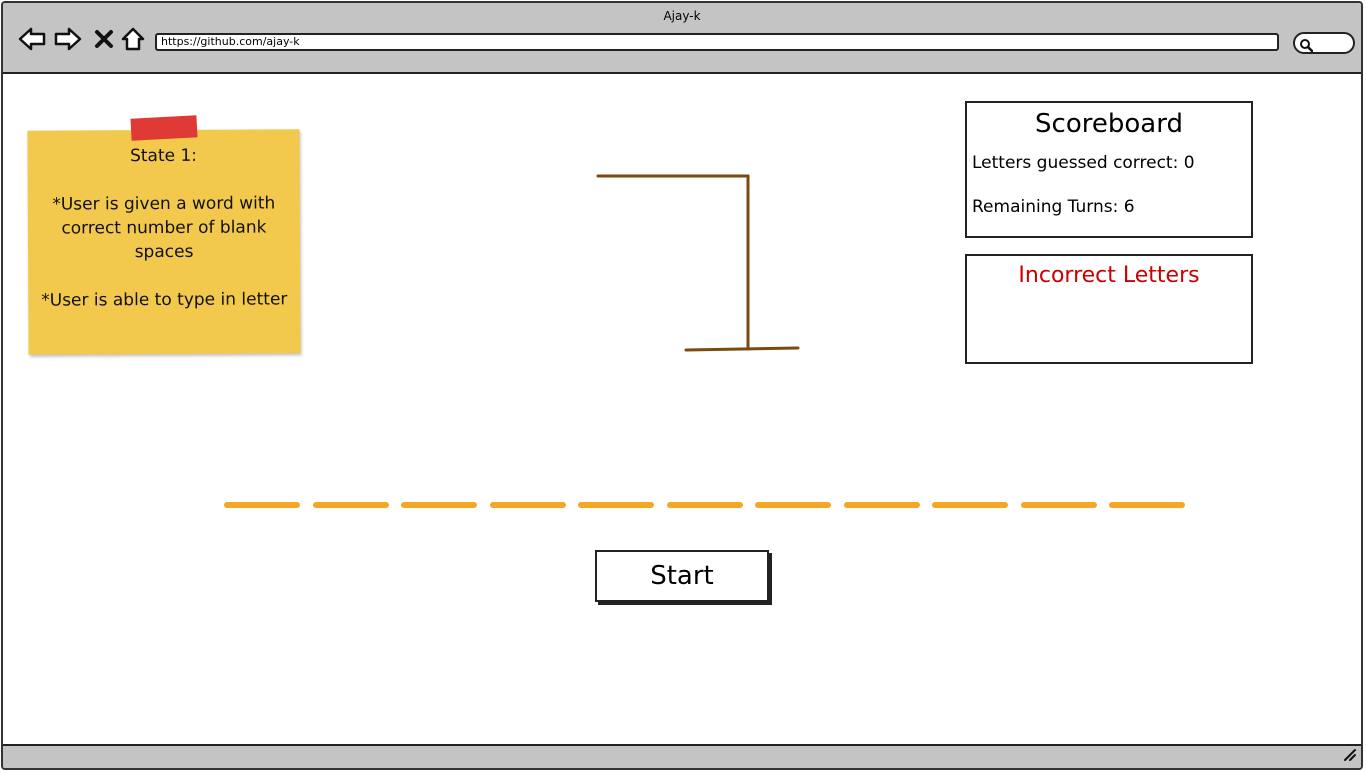 The height and width of the screenshot is (773, 1366). I want to click on search-field, so click(1324, 43).